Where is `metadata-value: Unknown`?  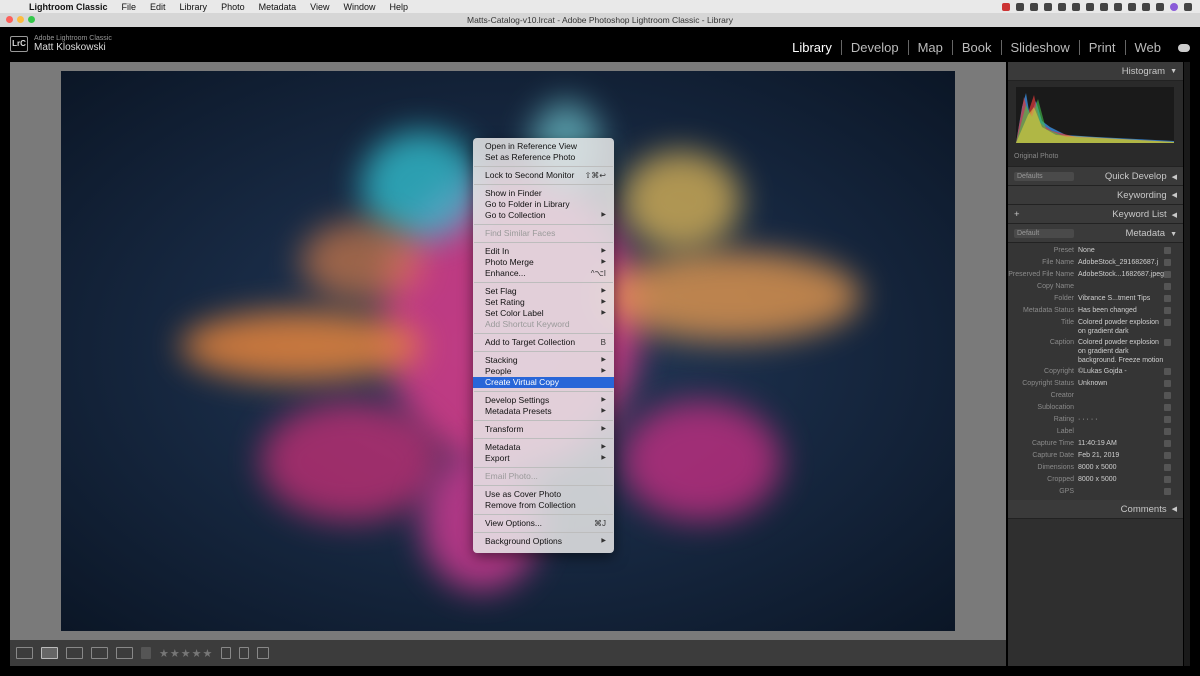
metadata-value: Unknown is located at coordinates (1121, 384).